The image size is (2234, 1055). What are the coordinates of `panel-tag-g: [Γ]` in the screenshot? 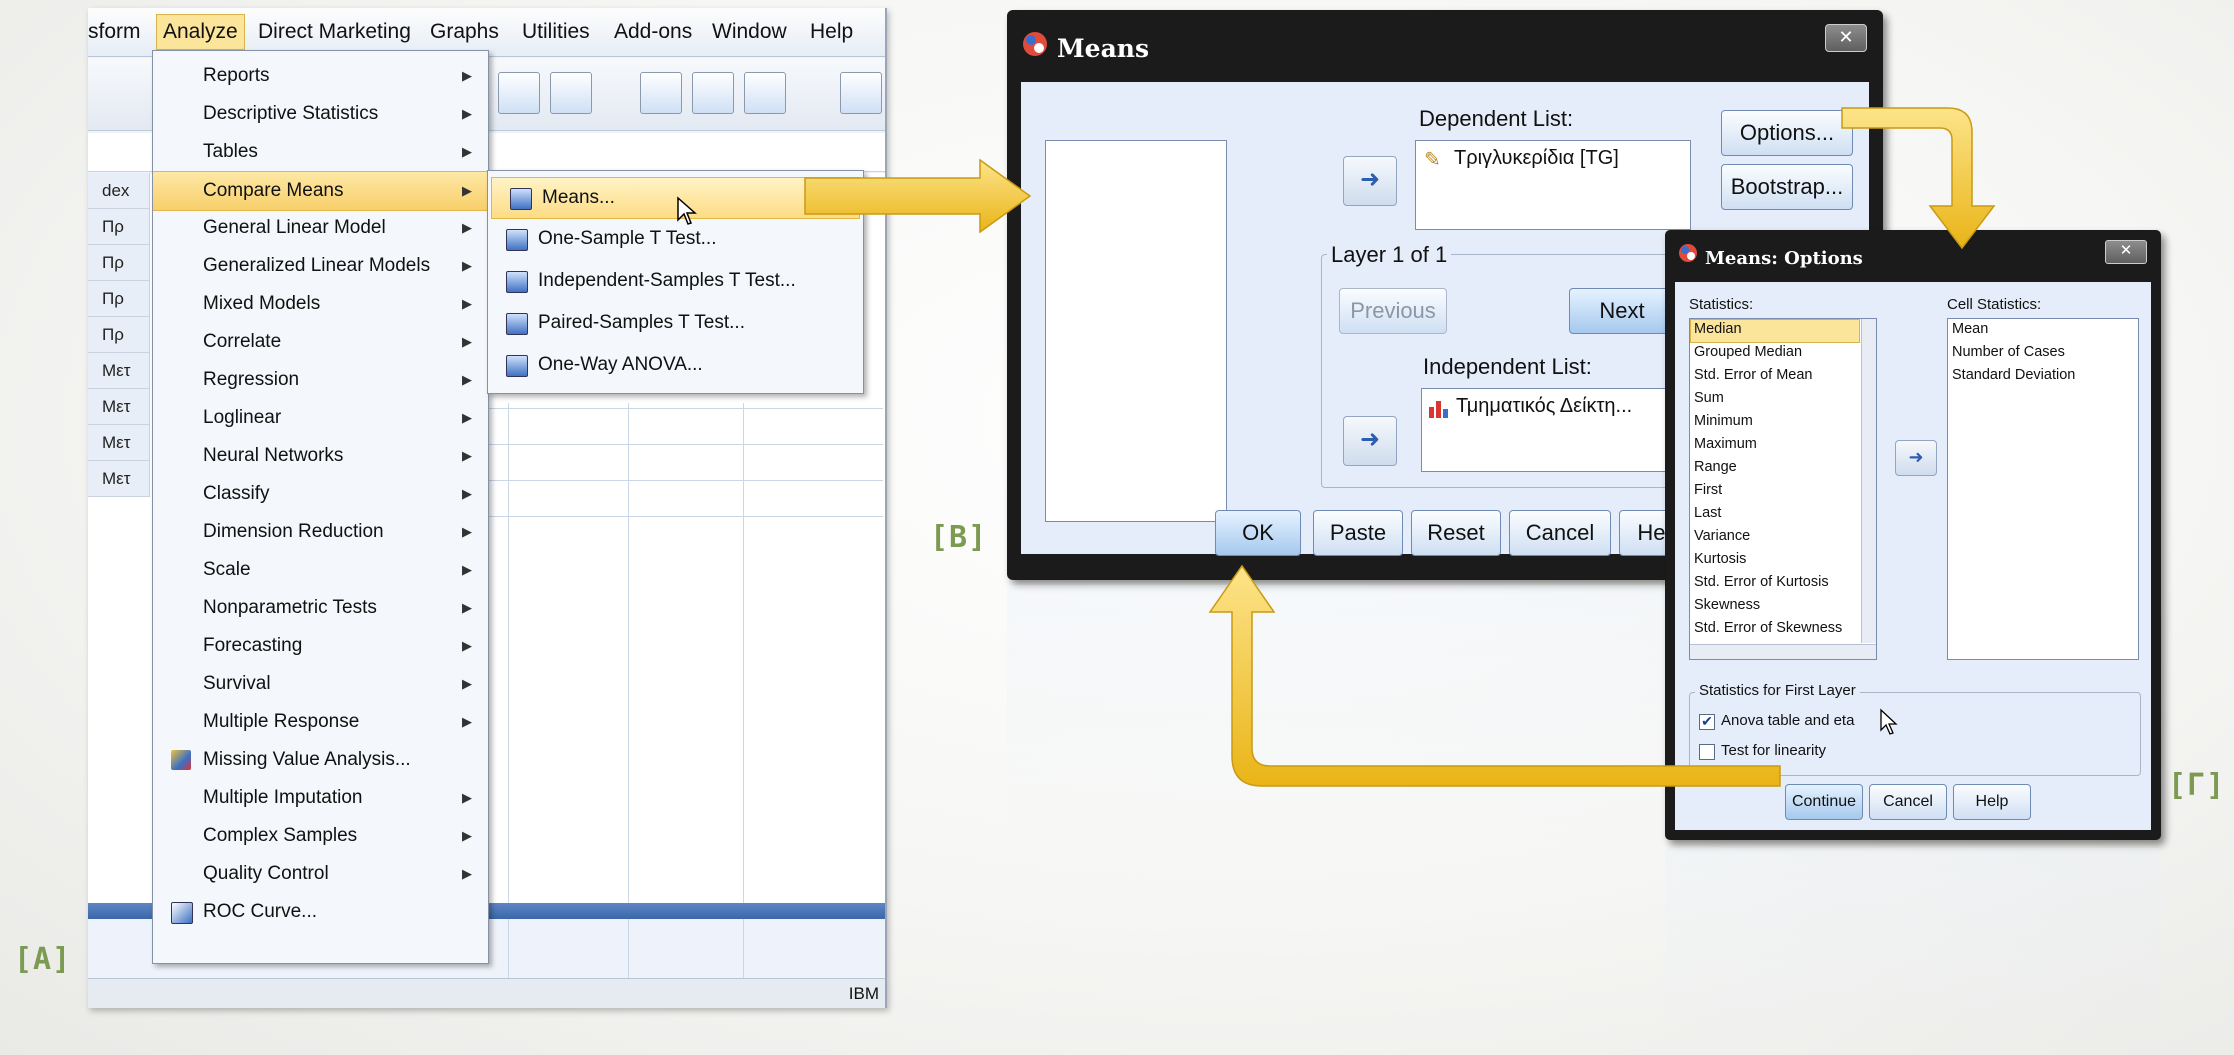 It's located at (2197, 785).